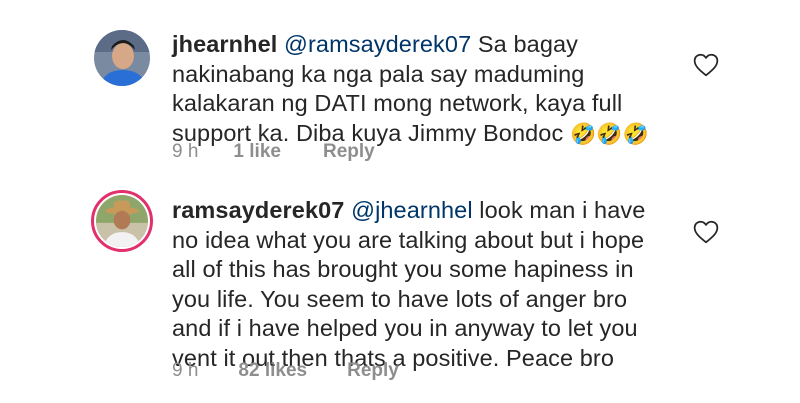 This screenshot has height=403, width=800. What do you see at coordinates (272, 371) in the screenshot?
I see `comment-likes-button: 82 likes` at bounding box center [272, 371].